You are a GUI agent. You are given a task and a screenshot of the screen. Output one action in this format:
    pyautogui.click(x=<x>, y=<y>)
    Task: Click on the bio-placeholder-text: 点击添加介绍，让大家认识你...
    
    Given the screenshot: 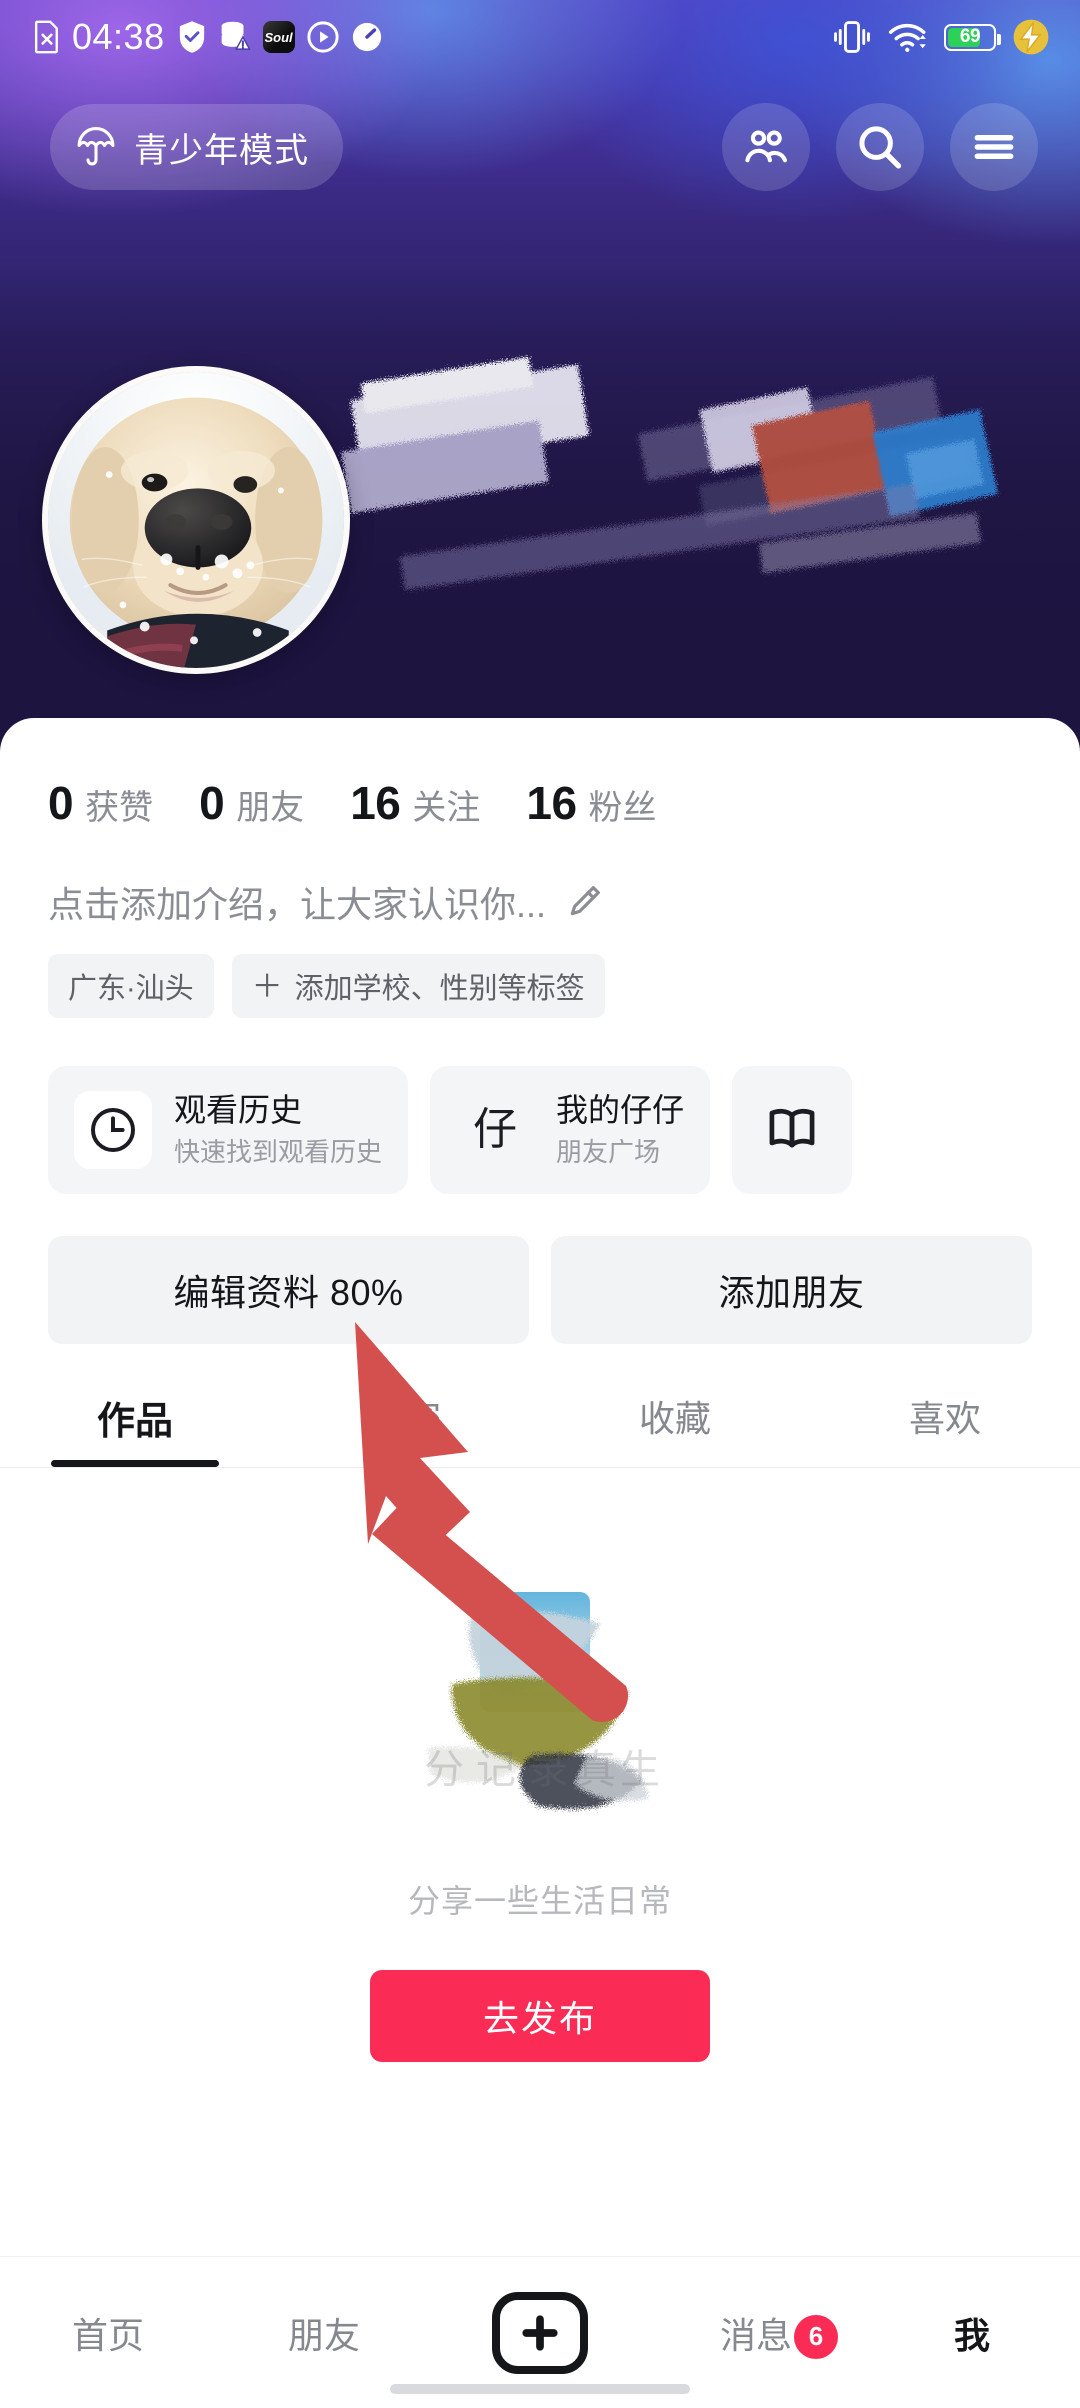 What is the action you would take?
    pyautogui.click(x=297, y=904)
    